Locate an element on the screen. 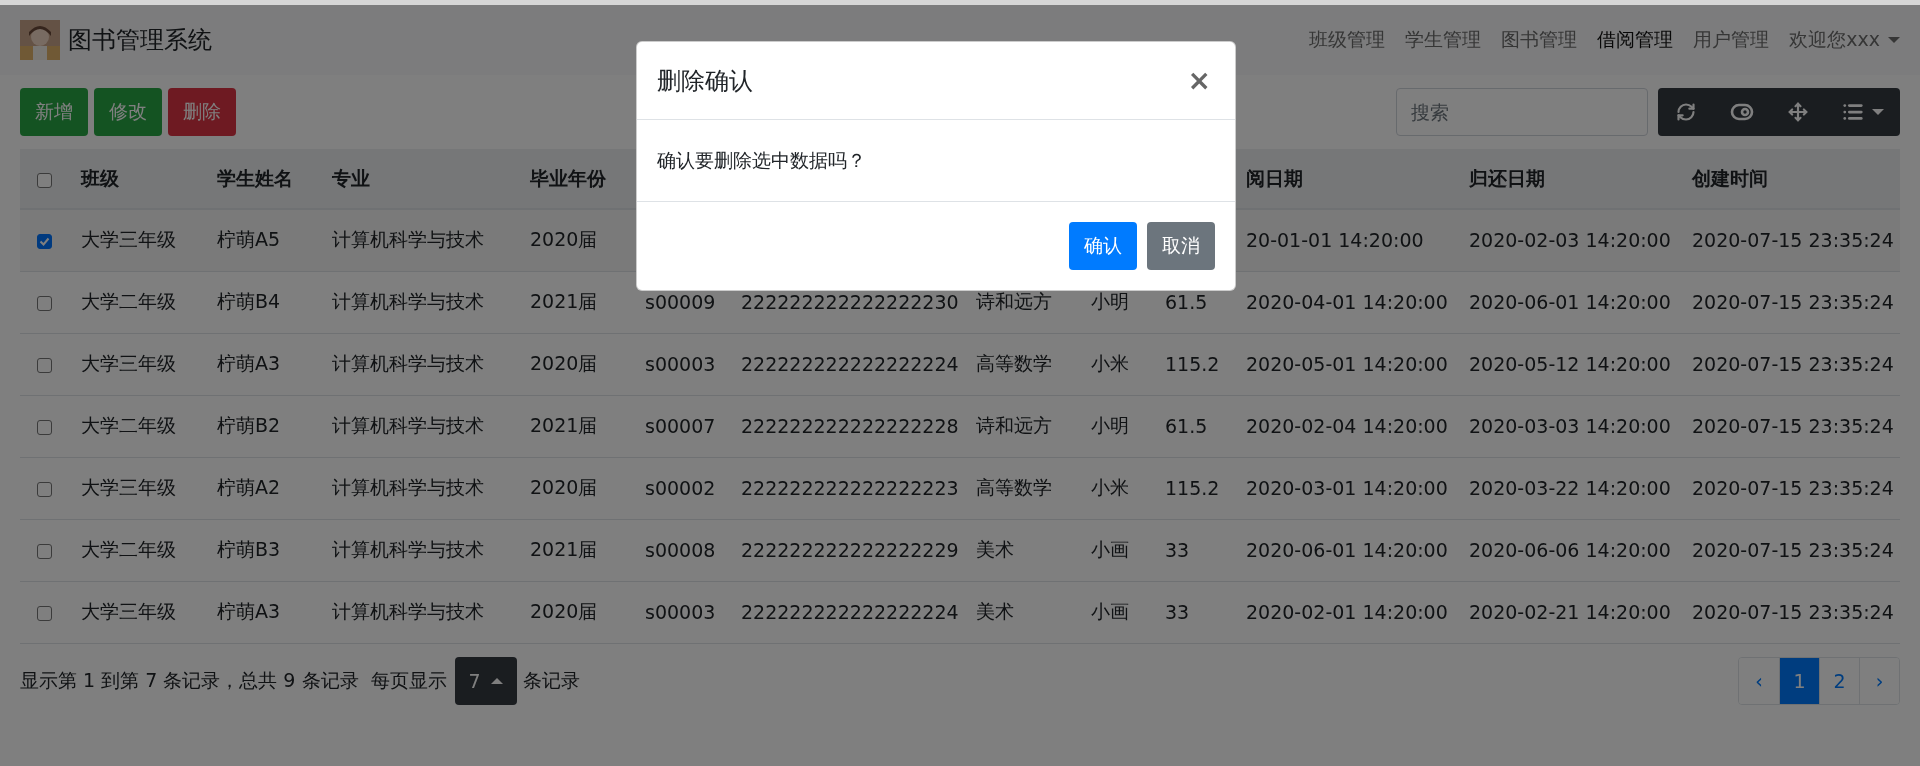  table-cell: 2020-02-21 14:20:00 is located at coordinates (1570, 612).